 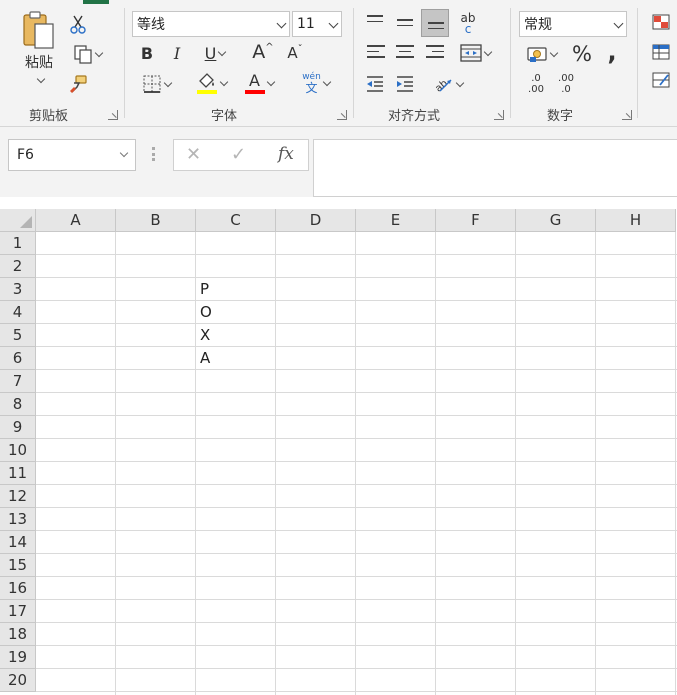 I want to click on borders-button, so click(x=156, y=84).